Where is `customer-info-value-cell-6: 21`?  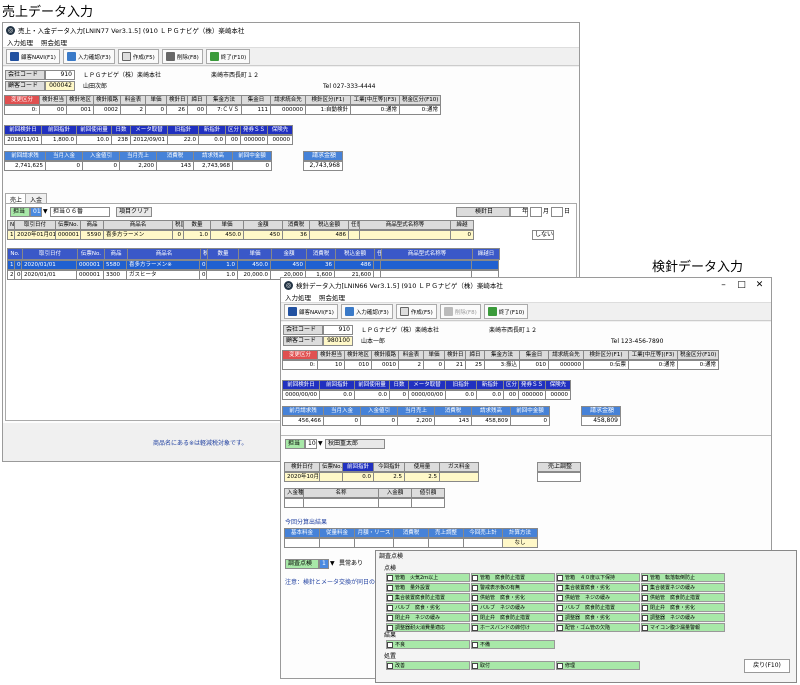
customer-info-value-cell-6: 21 is located at coordinates (455, 365).